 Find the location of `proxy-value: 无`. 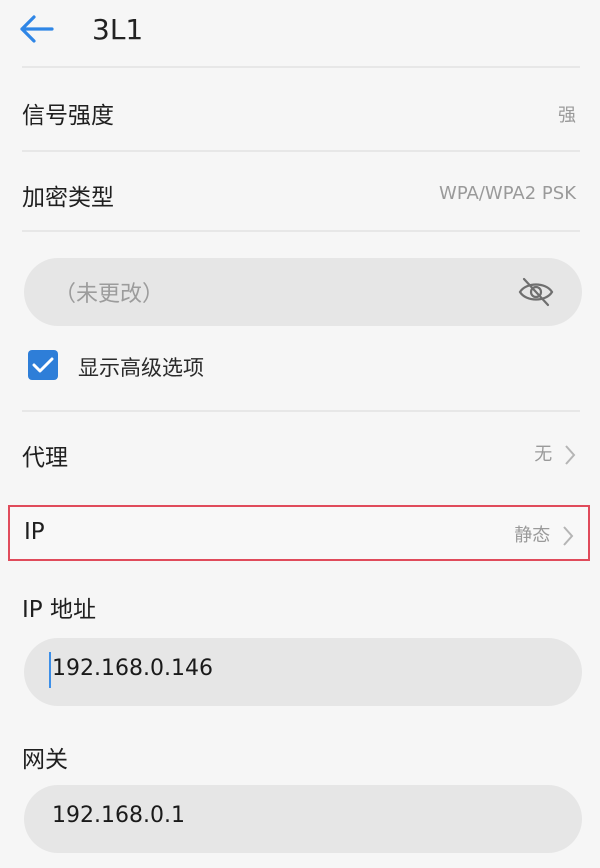

proxy-value: 无 is located at coordinates (543, 454).